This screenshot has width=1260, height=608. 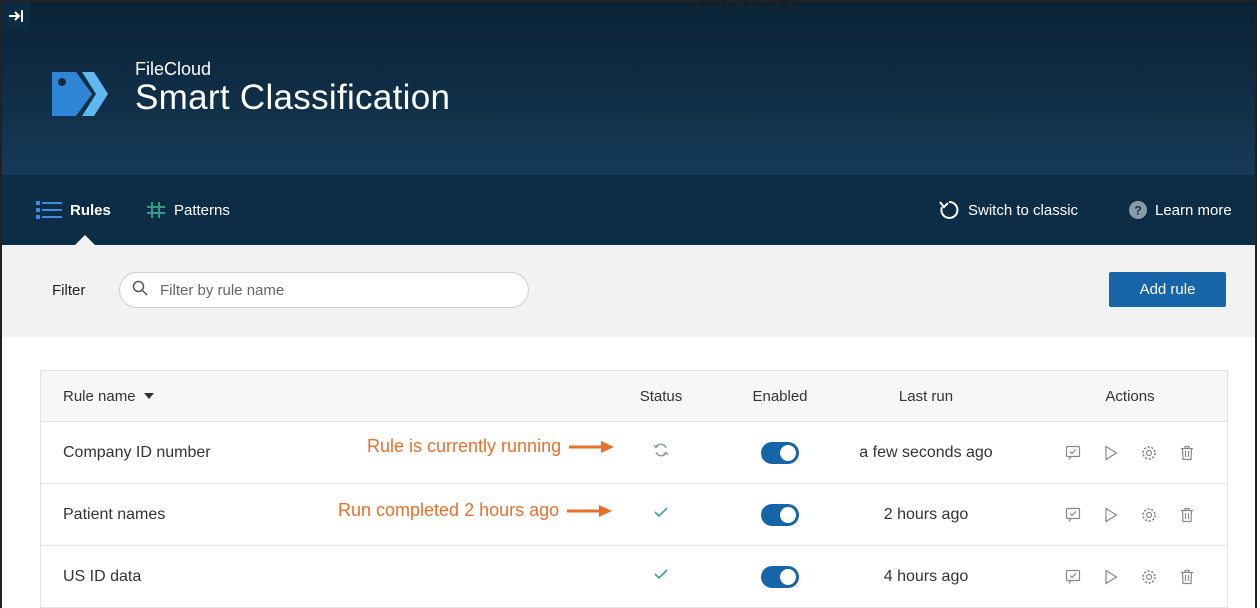 What do you see at coordinates (1023, 210) in the screenshot?
I see `switch-label: Switch to classic` at bounding box center [1023, 210].